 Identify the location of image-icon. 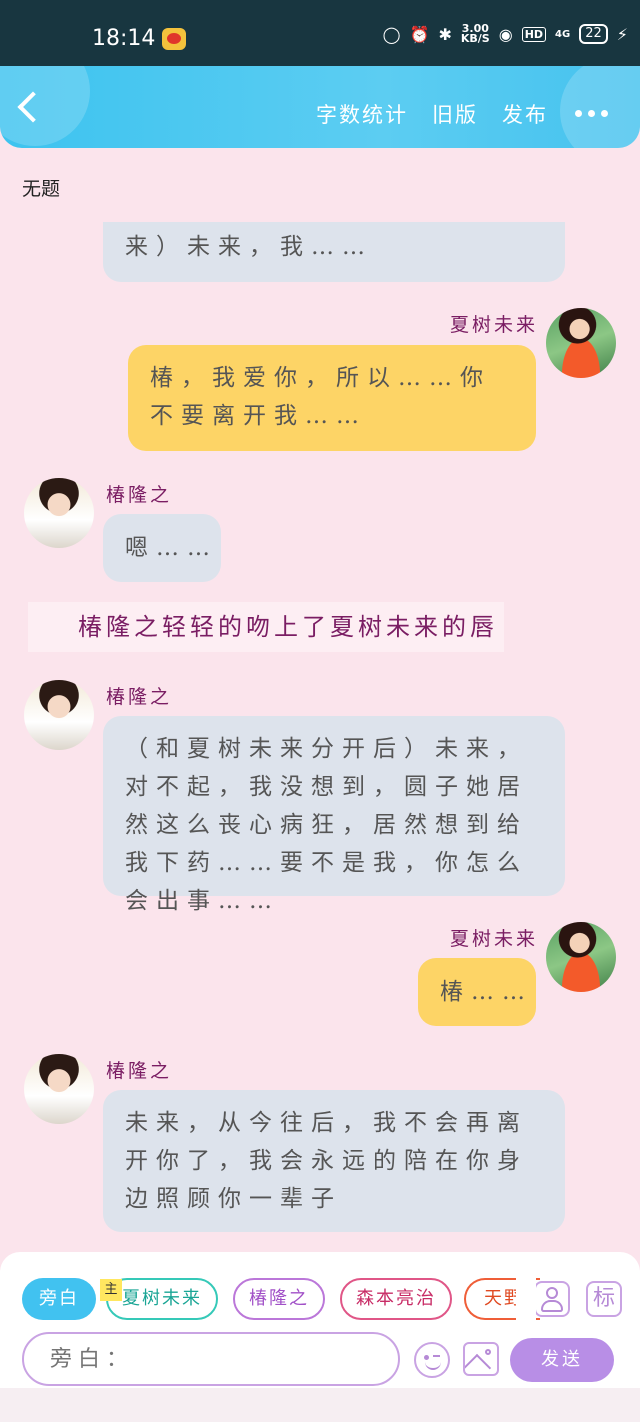
(481, 1359).